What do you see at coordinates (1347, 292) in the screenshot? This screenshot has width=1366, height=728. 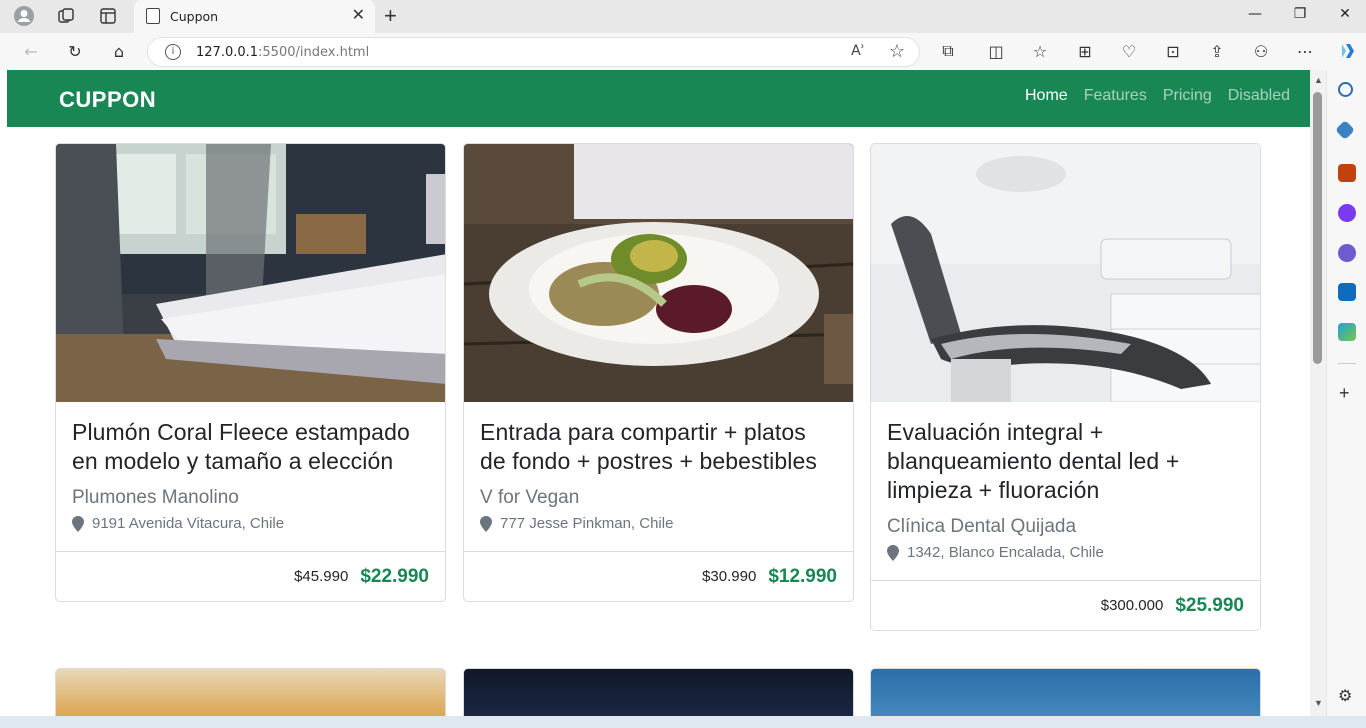 I see `outlook-icon` at bounding box center [1347, 292].